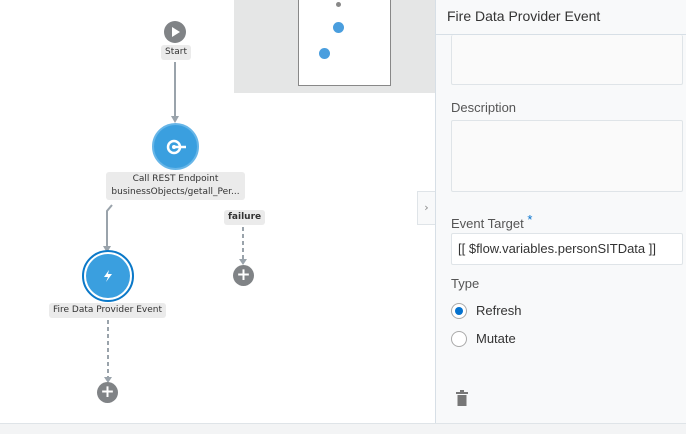 Image resolution: width=686 pixels, height=434 pixels. Describe the element at coordinates (567, 60) in the screenshot. I see `label-textarea` at that location.